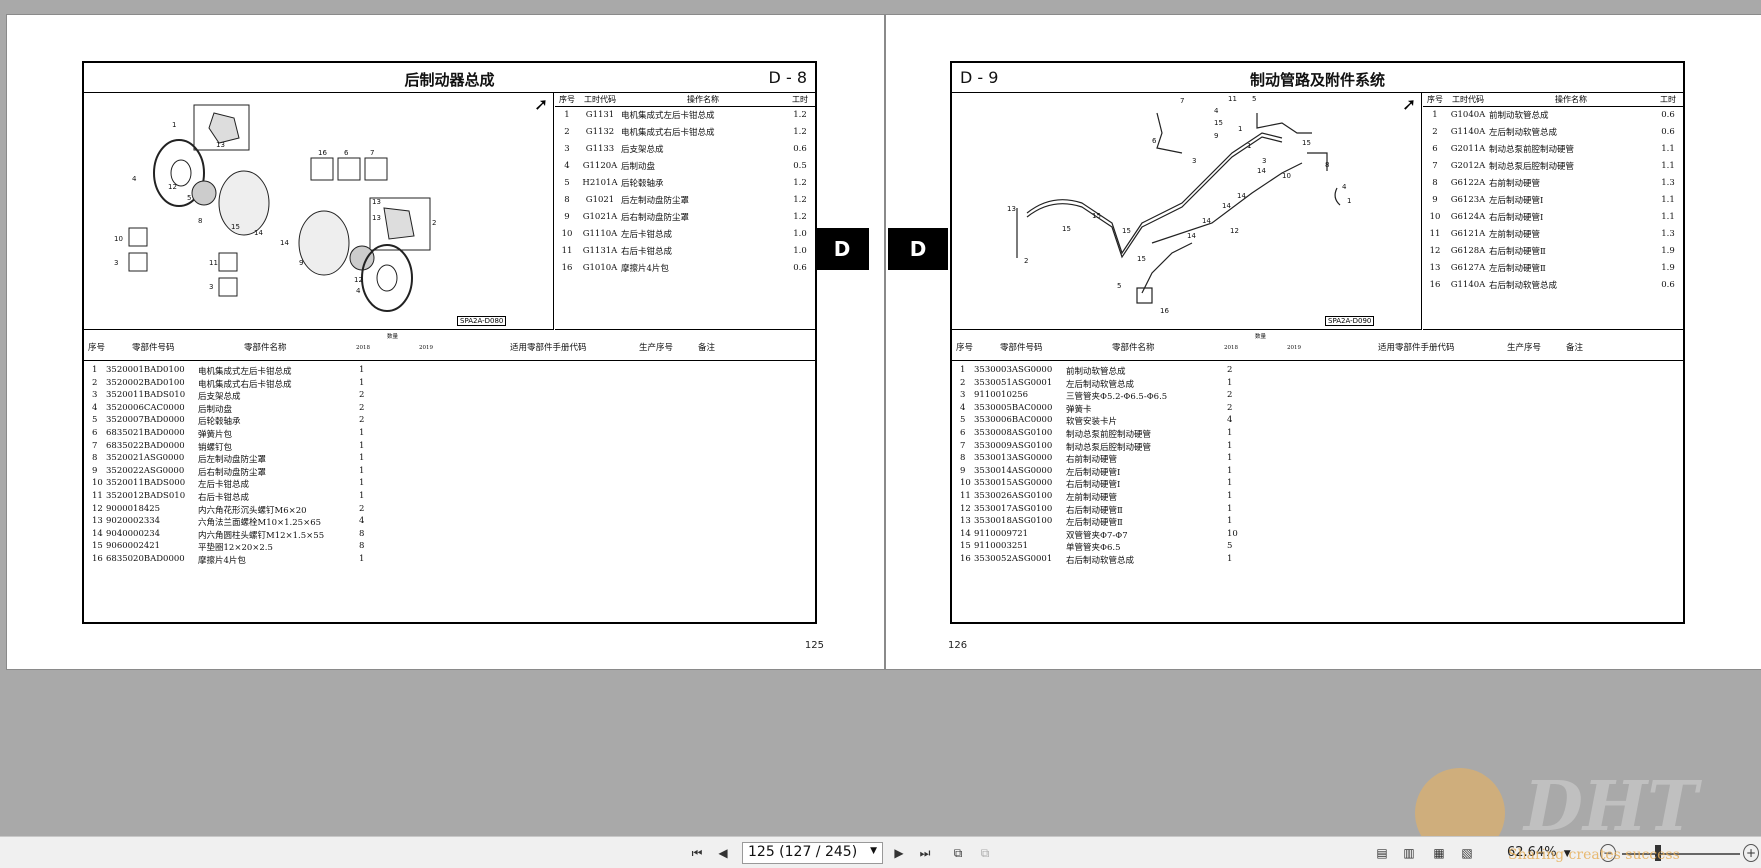 Image resolution: width=1761 pixels, height=868 pixels. What do you see at coordinates (145, 558) in the screenshot?
I see `part-number: 6835020BAD0000` at bounding box center [145, 558].